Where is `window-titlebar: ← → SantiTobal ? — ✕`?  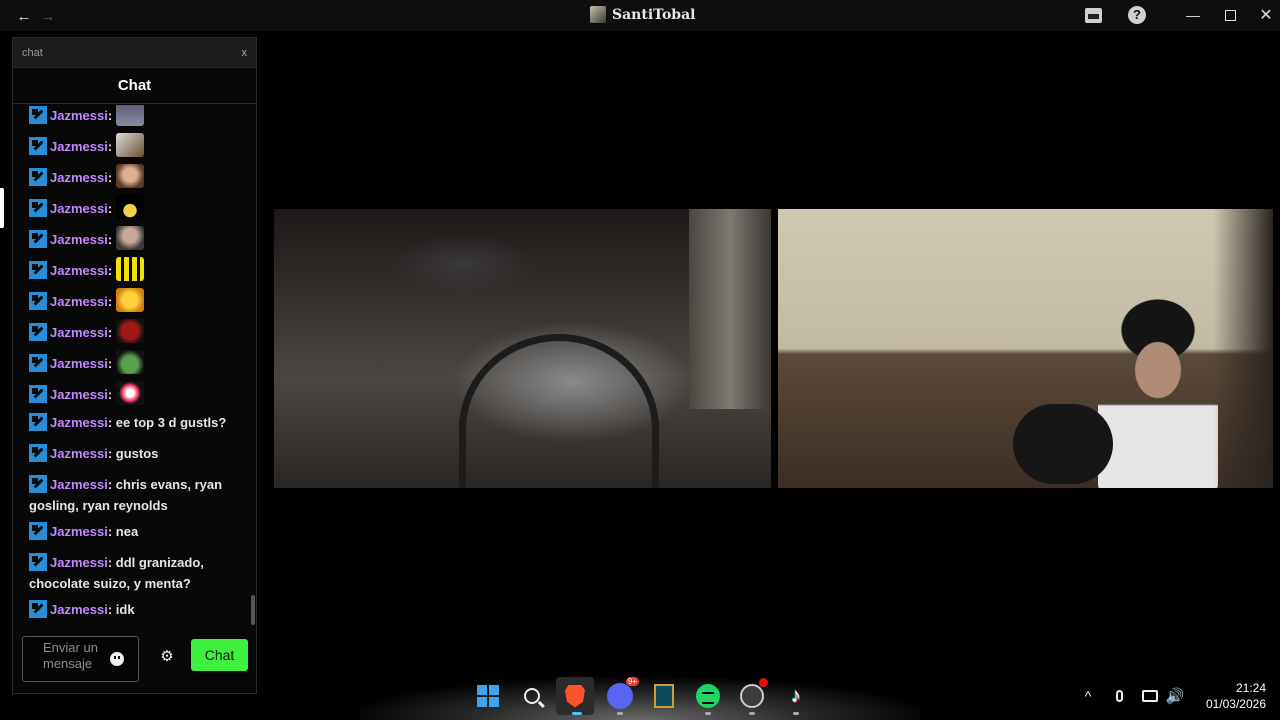 window-titlebar: ← → SantiTobal ? — ✕ is located at coordinates (640, 15).